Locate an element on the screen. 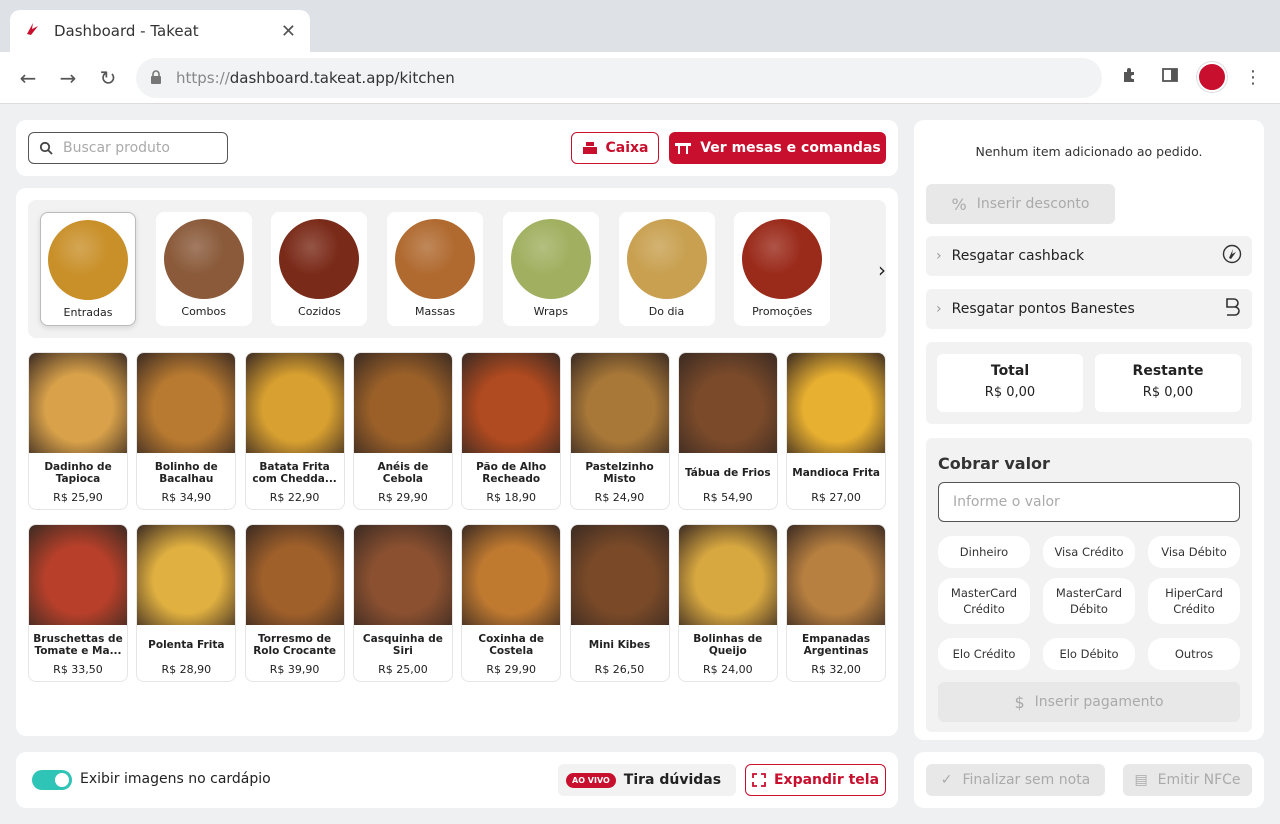 This screenshot has width=1280, height=824. category-4: Wraps is located at coordinates (550, 269).